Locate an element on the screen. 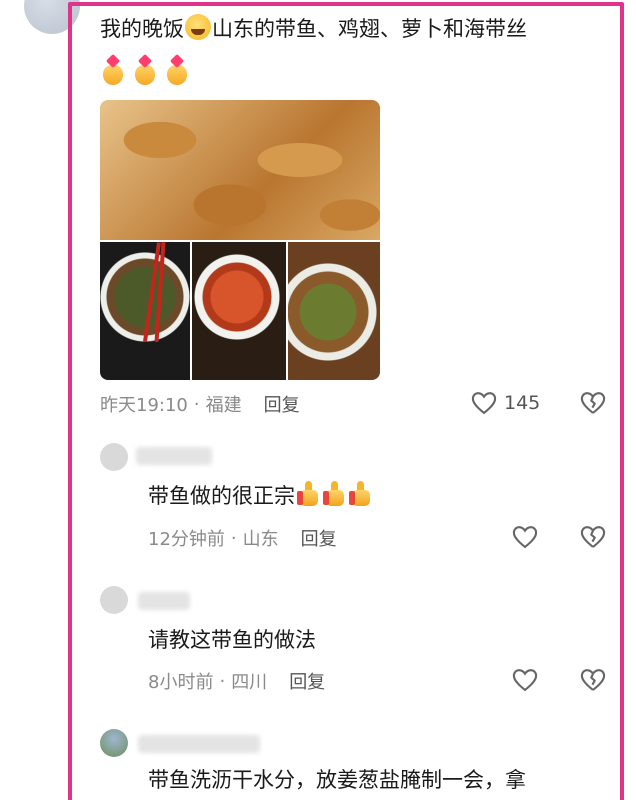 Image resolution: width=636 pixels, height=800 pixels. reply-text: 请教这带鱼的做法 is located at coordinates (232, 640).